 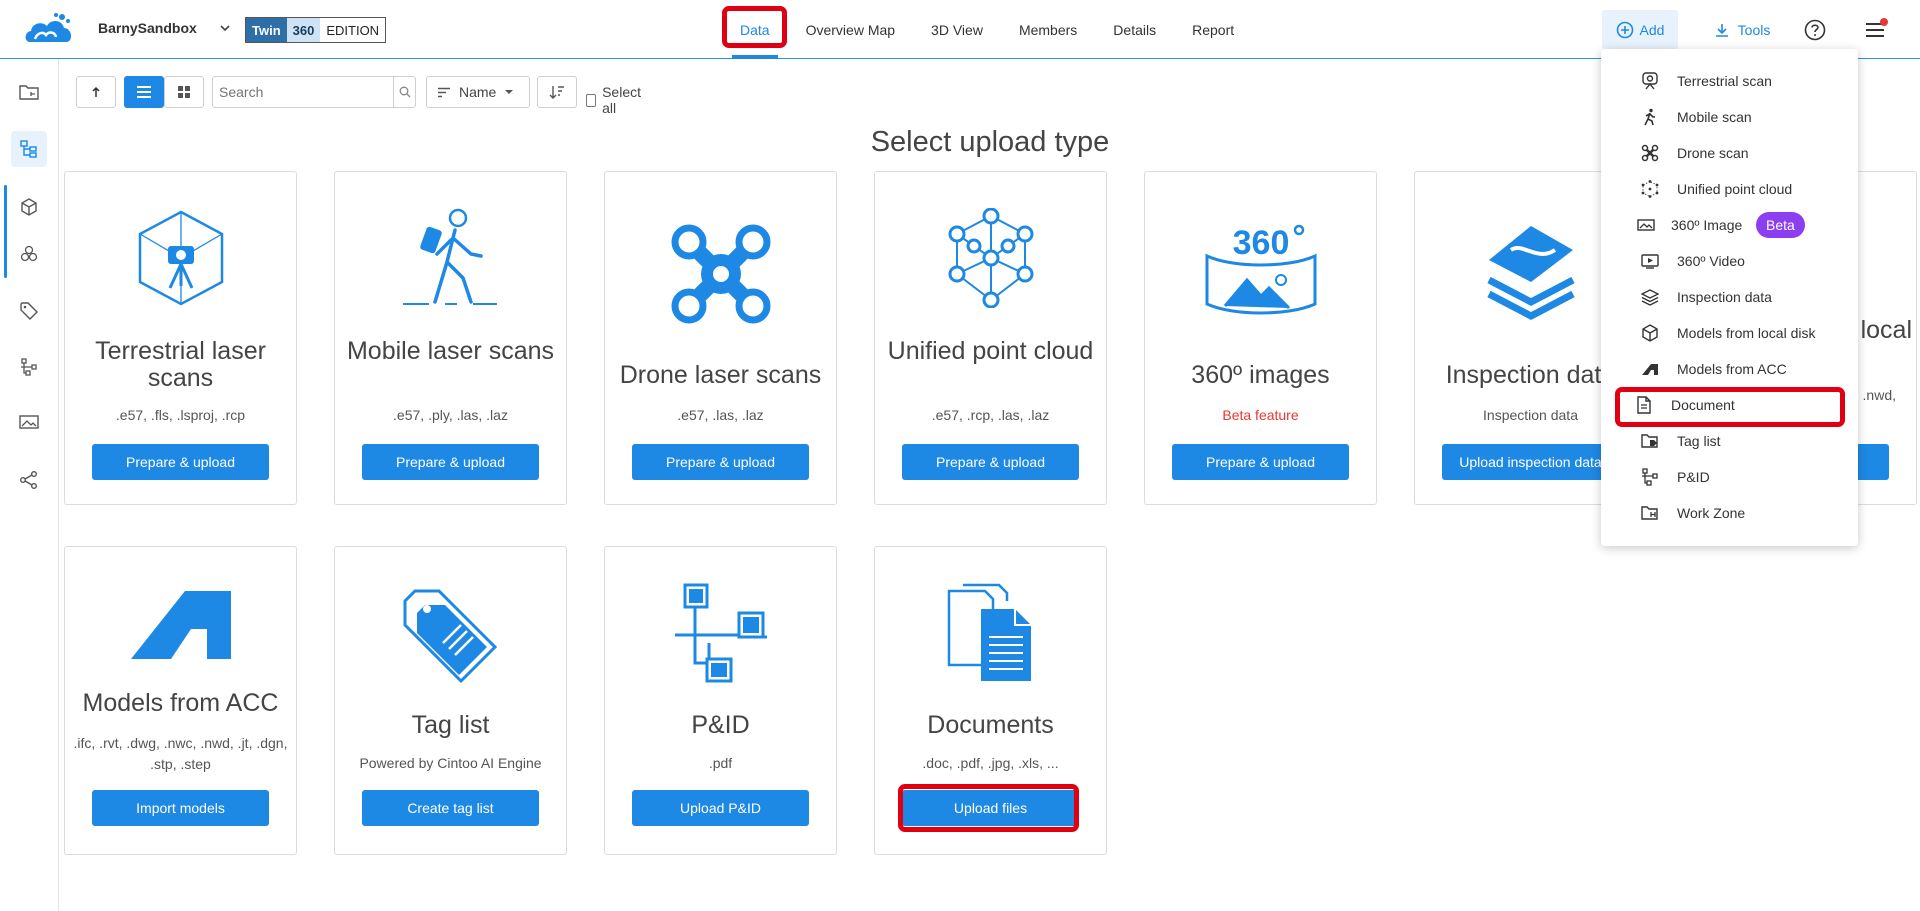 I want to click on sidebar-item-folders, so click(x=29, y=92).